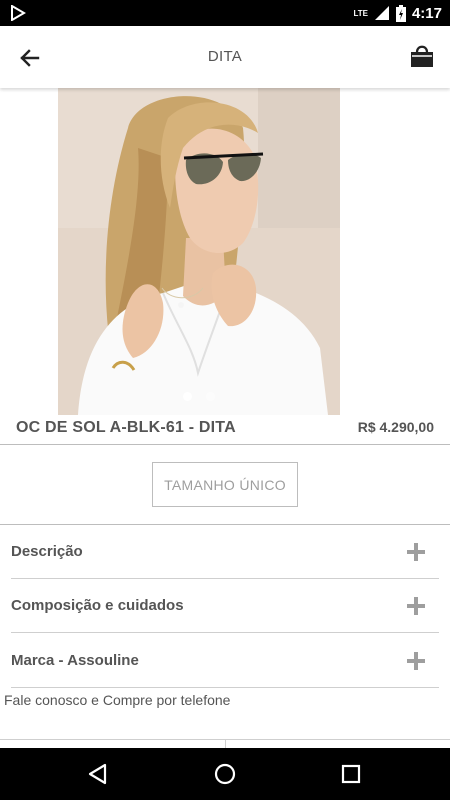 The height and width of the screenshot is (800, 450). I want to click on image-carousel-indicator, so click(199, 396).